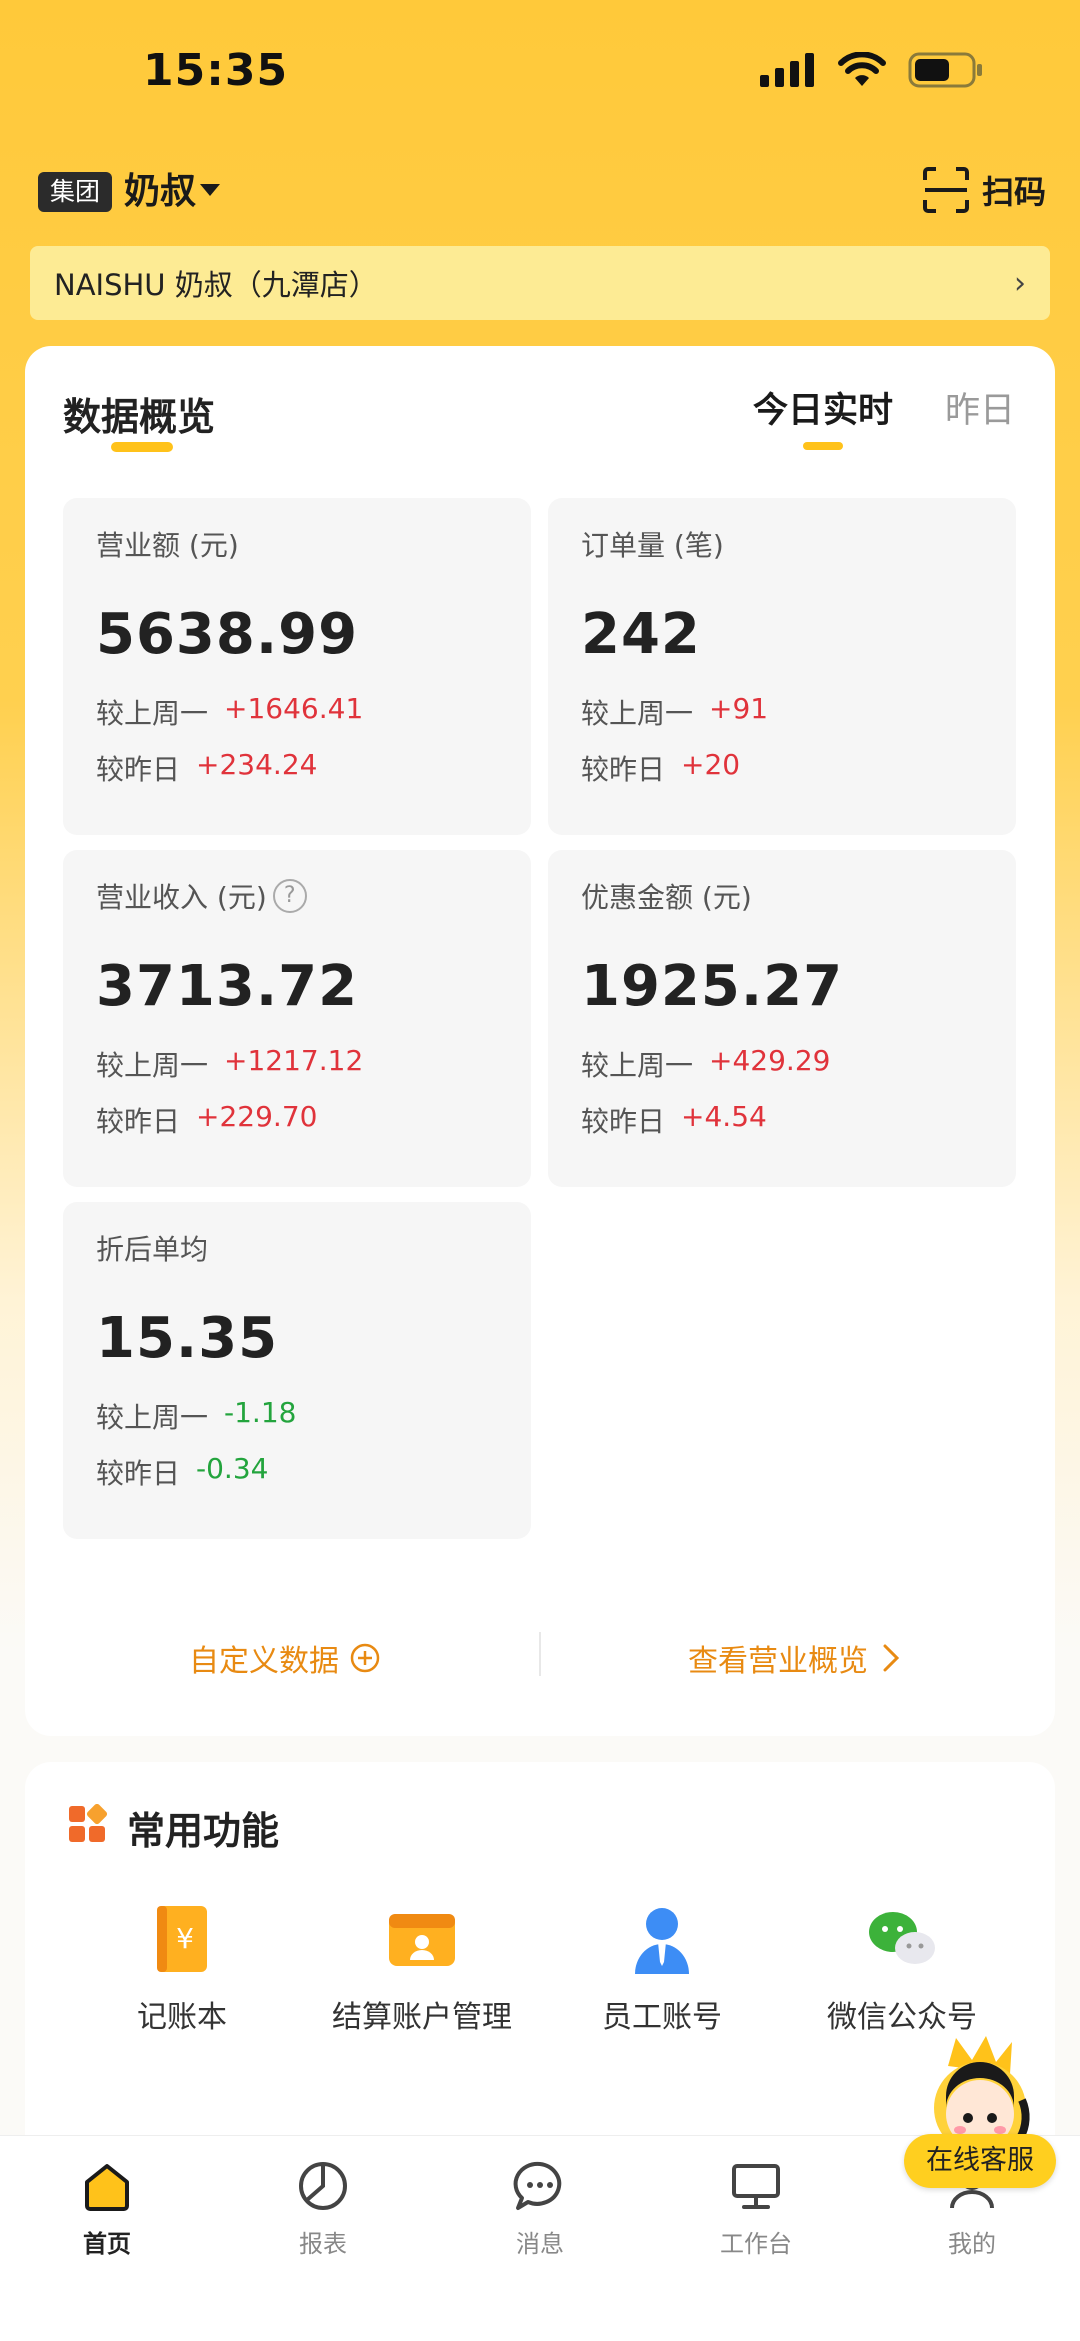  I want to click on tab-home: 首页, so click(107, 2207).